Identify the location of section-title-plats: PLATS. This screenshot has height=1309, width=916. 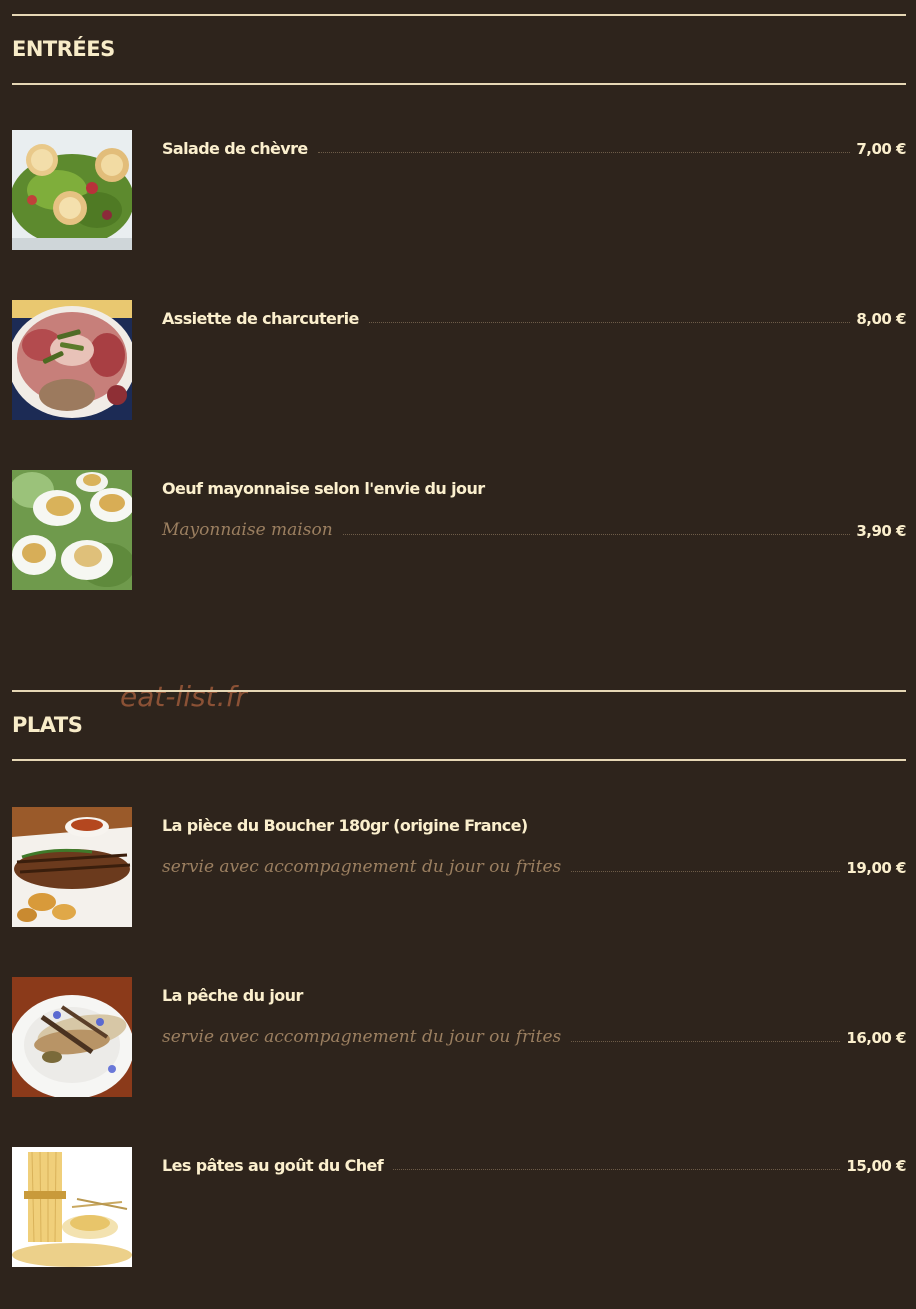
(47, 725).